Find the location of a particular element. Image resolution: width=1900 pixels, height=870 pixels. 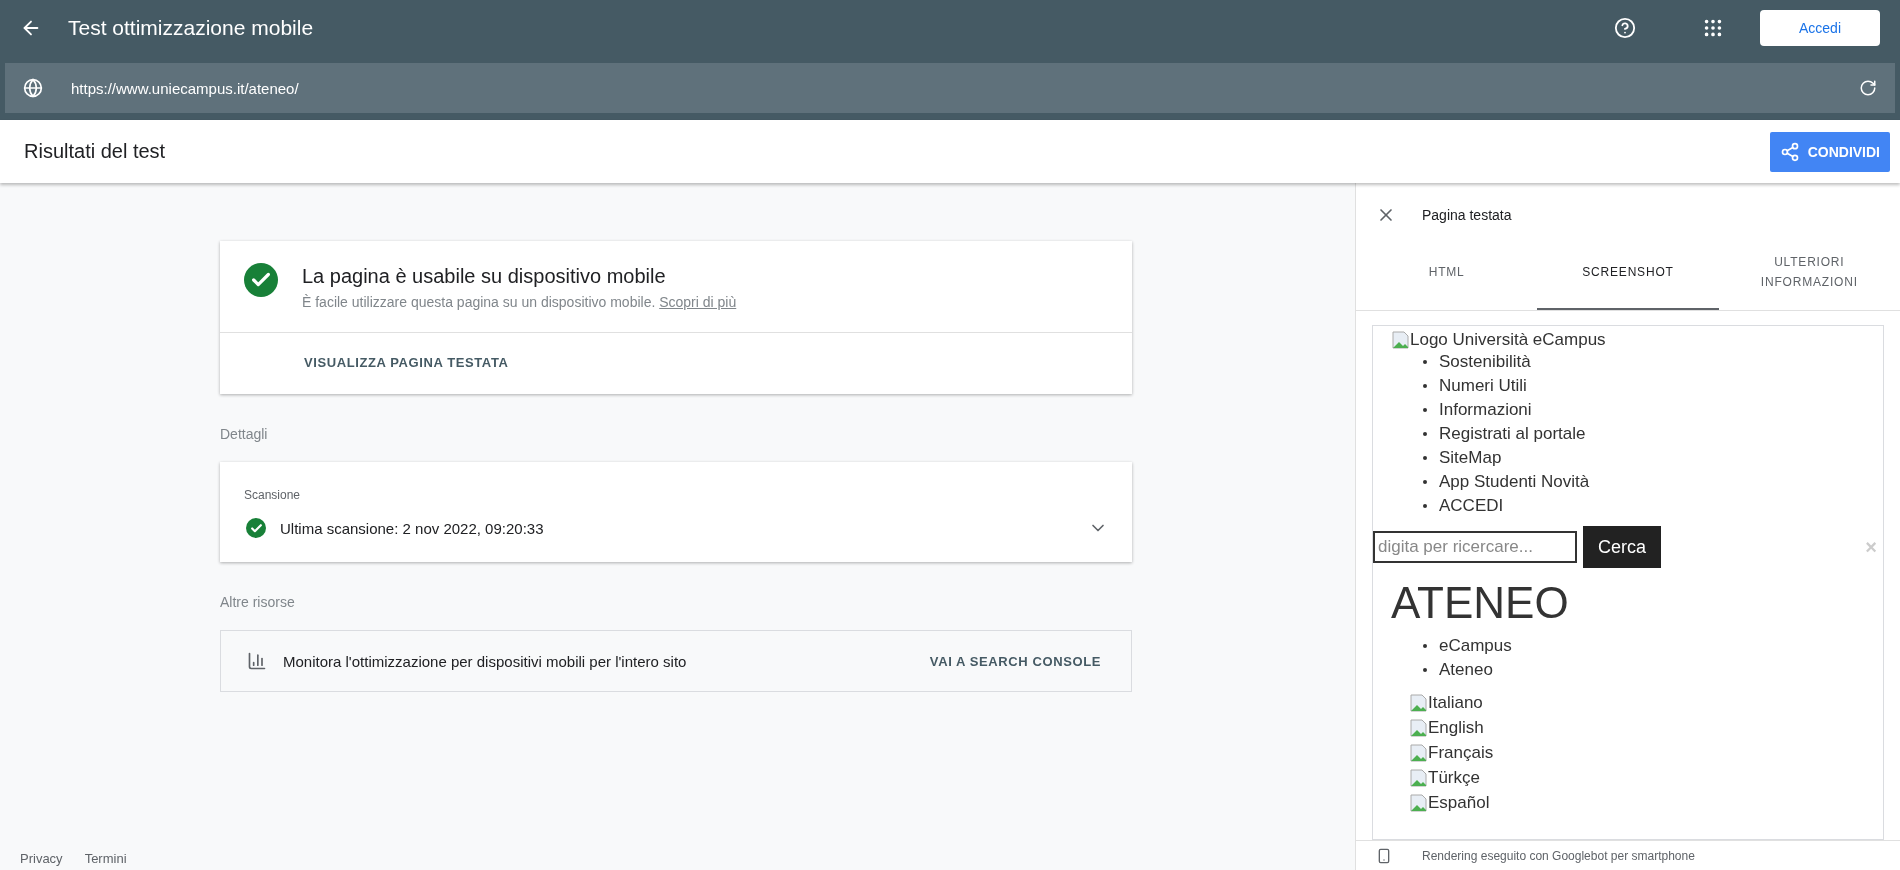

footer-link: Termini is located at coordinates (105, 858).